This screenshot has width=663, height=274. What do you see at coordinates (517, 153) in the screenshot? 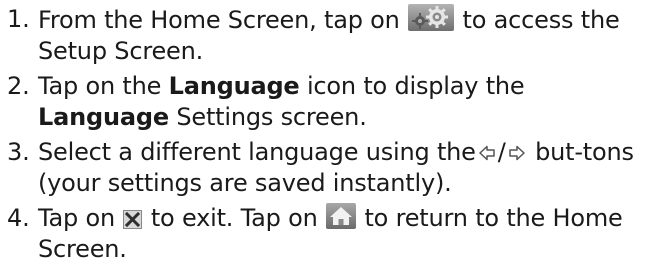
I see `arrow-right-icon` at bounding box center [517, 153].